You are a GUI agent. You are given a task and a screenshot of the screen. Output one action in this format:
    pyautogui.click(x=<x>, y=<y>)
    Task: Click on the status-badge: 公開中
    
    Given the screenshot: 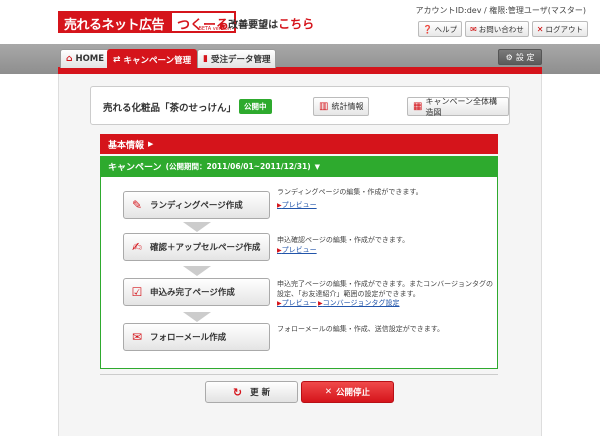 What is the action you would take?
    pyautogui.click(x=255, y=106)
    